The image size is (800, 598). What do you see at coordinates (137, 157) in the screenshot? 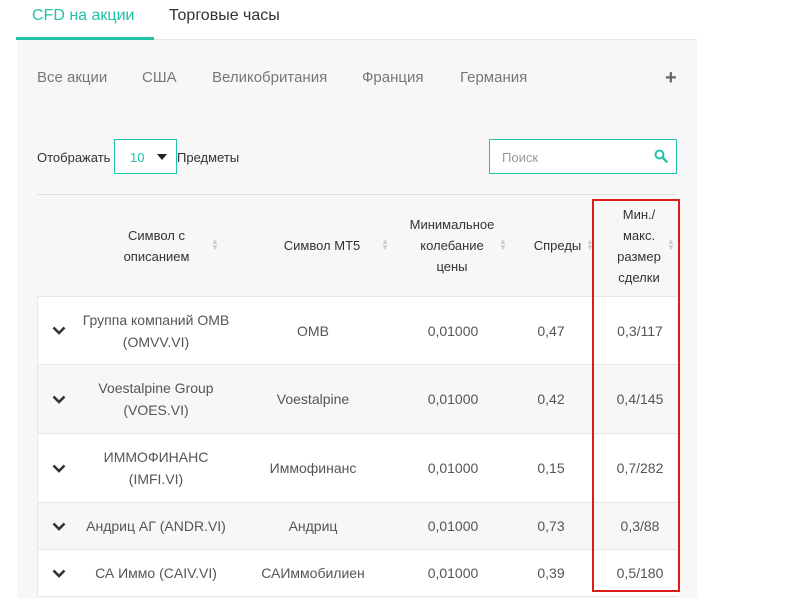
I see `page-size-value: 10` at bounding box center [137, 157].